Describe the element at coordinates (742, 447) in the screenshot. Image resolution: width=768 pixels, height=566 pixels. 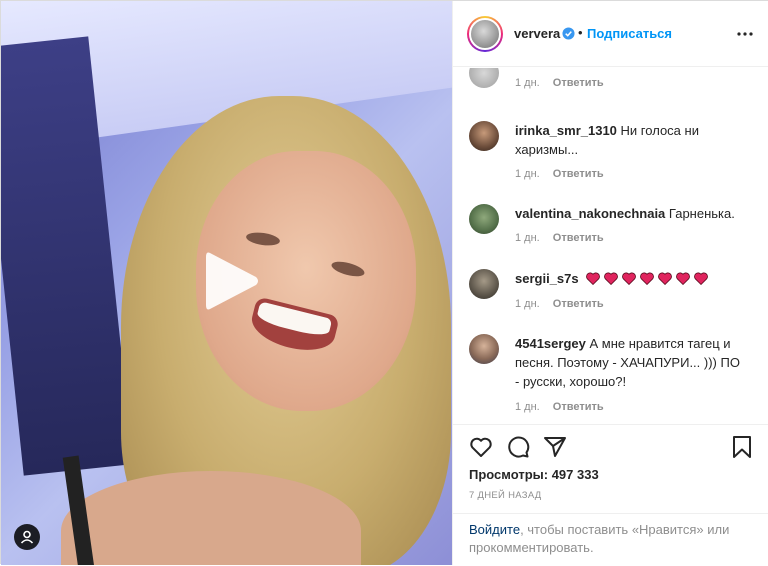
I see `bookmark-icon` at that location.